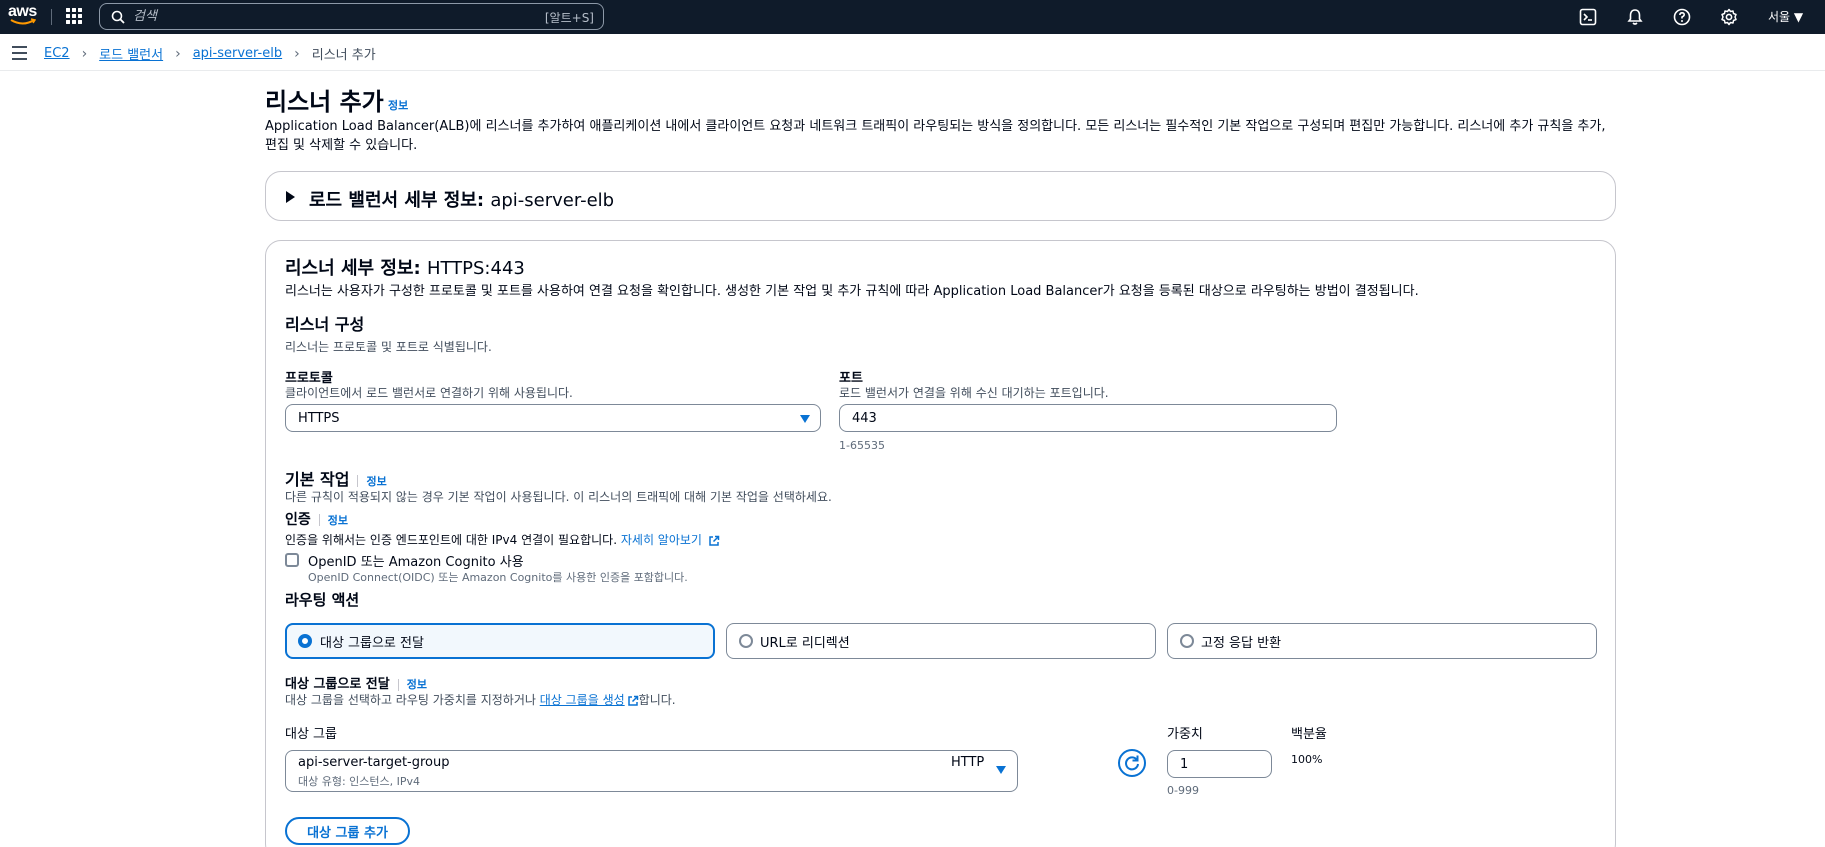 This screenshot has width=1825, height=847. What do you see at coordinates (51, 17) in the screenshot?
I see `nav-divider` at bounding box center [51, 17].